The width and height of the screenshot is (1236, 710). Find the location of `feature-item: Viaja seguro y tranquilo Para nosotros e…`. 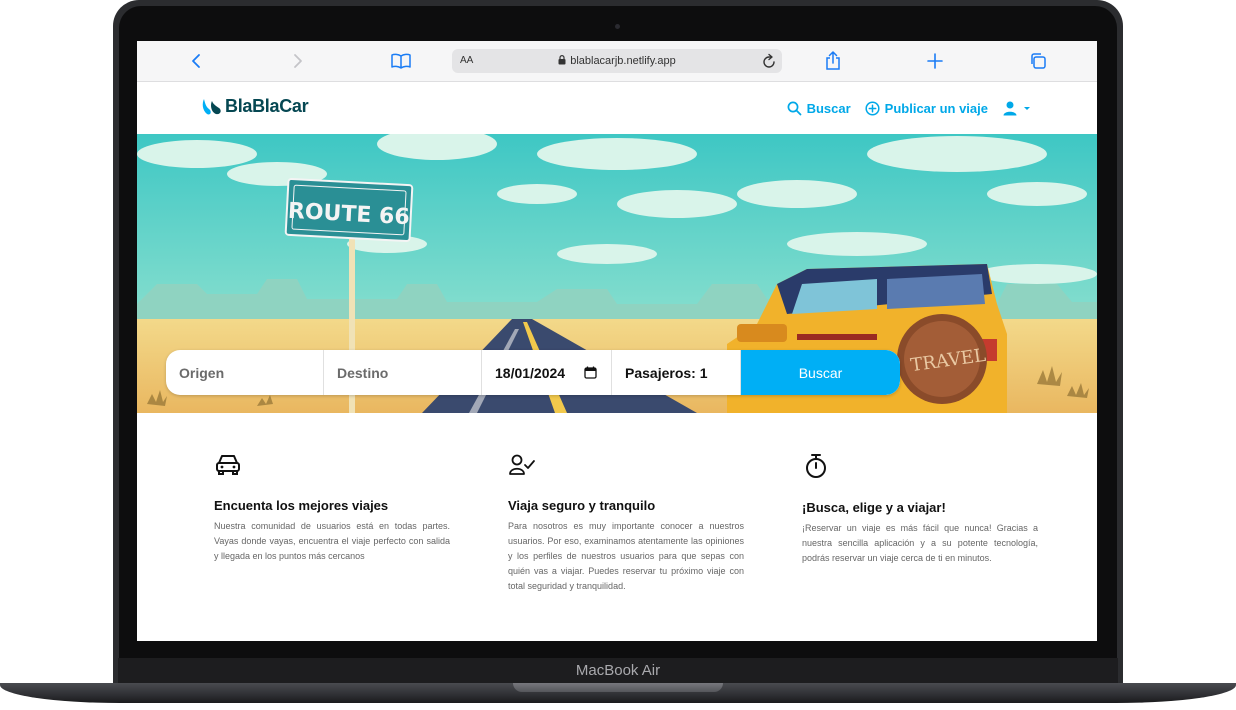

feature-item: Viaja seguro y tranquilo Para nosotros e… is located at coordinates (626, 523).